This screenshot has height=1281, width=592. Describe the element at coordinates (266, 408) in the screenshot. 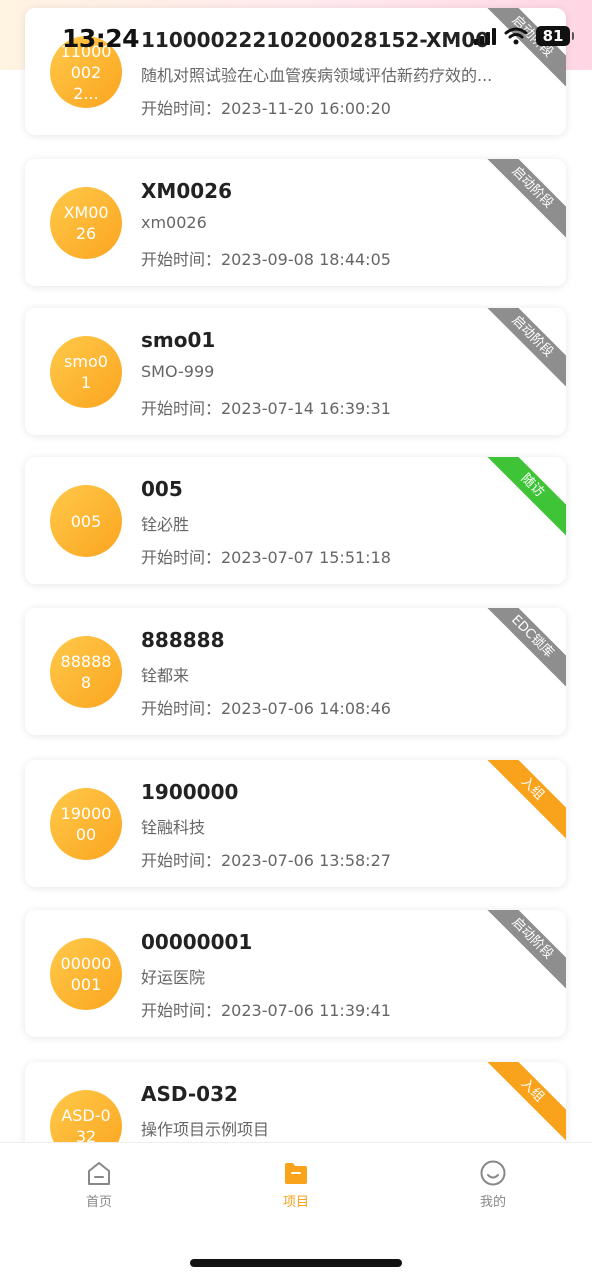

I see `project-start-time: 开始时间：2023-07-14 16:39:31` at that location.